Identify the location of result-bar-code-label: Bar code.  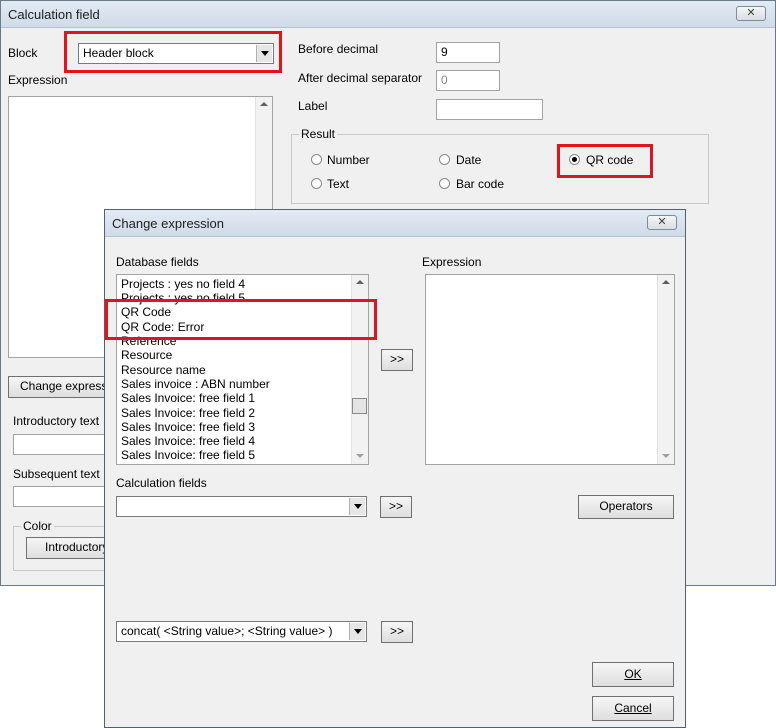
(480, 184).